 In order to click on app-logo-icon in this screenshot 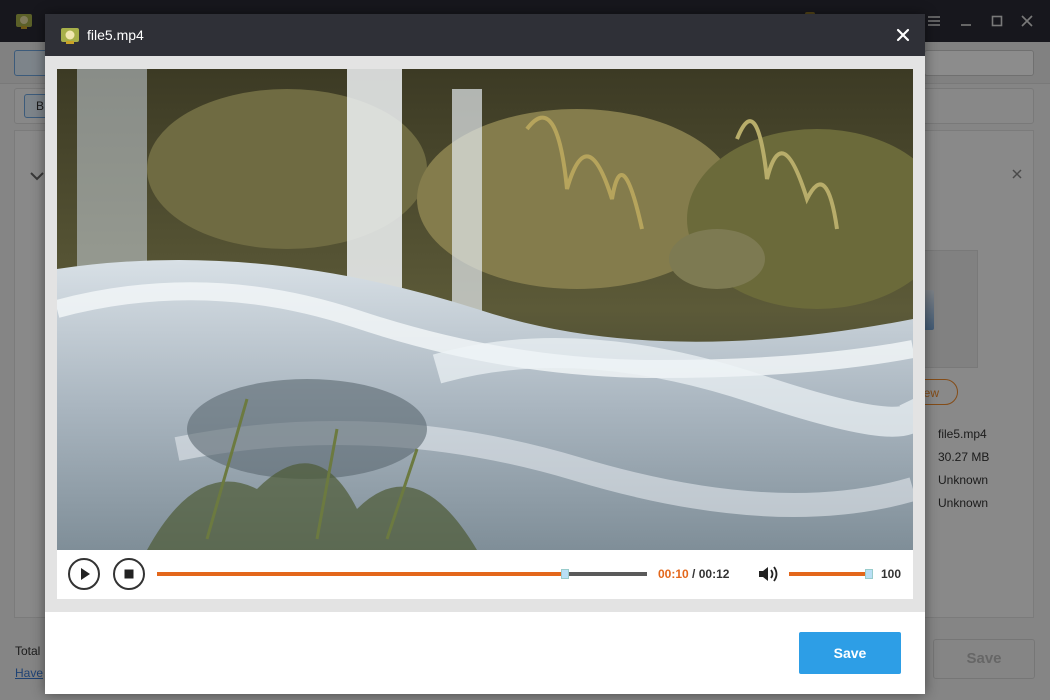, I will do `click(70, 36)`.